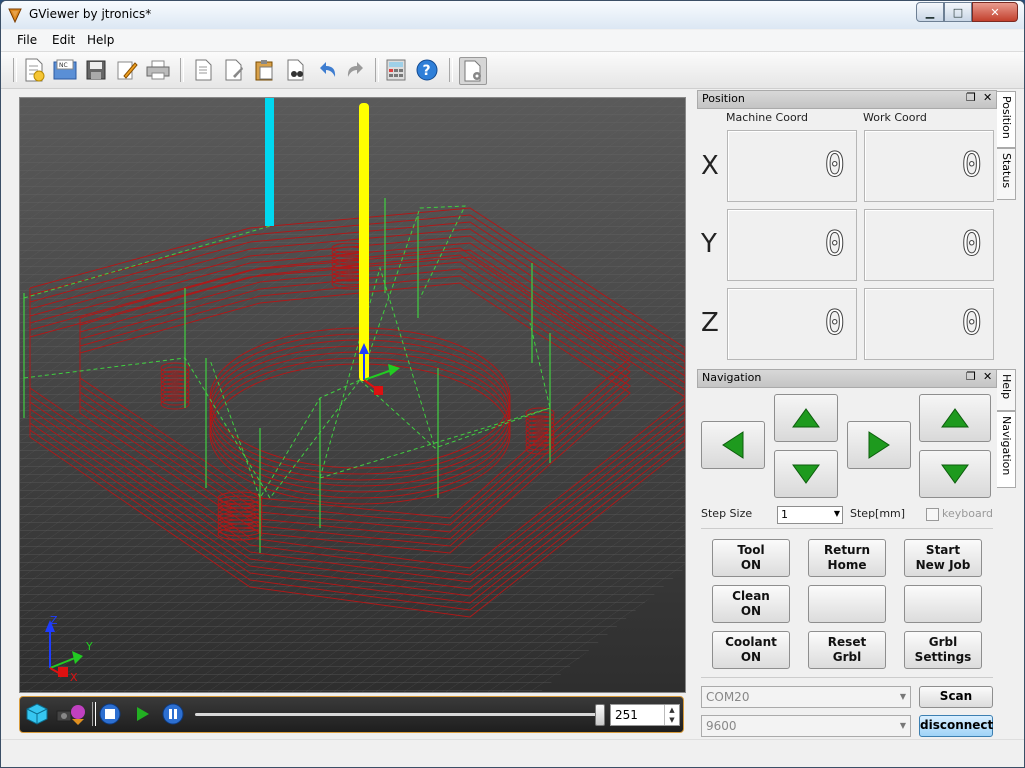 This screenshot has height=768, width=1025. Describe the element at coordinates (512, 70) in the screenshot. I see `toolbar: NC ?` at that location.